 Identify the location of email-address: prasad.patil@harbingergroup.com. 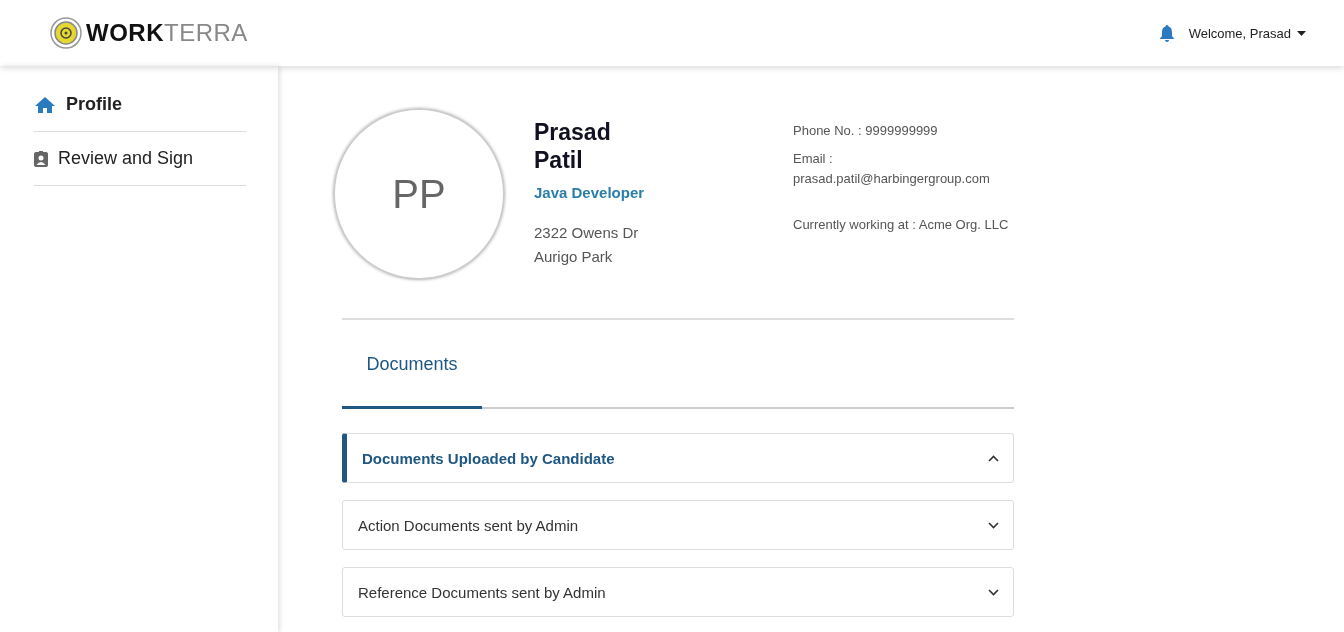
(892, 179).